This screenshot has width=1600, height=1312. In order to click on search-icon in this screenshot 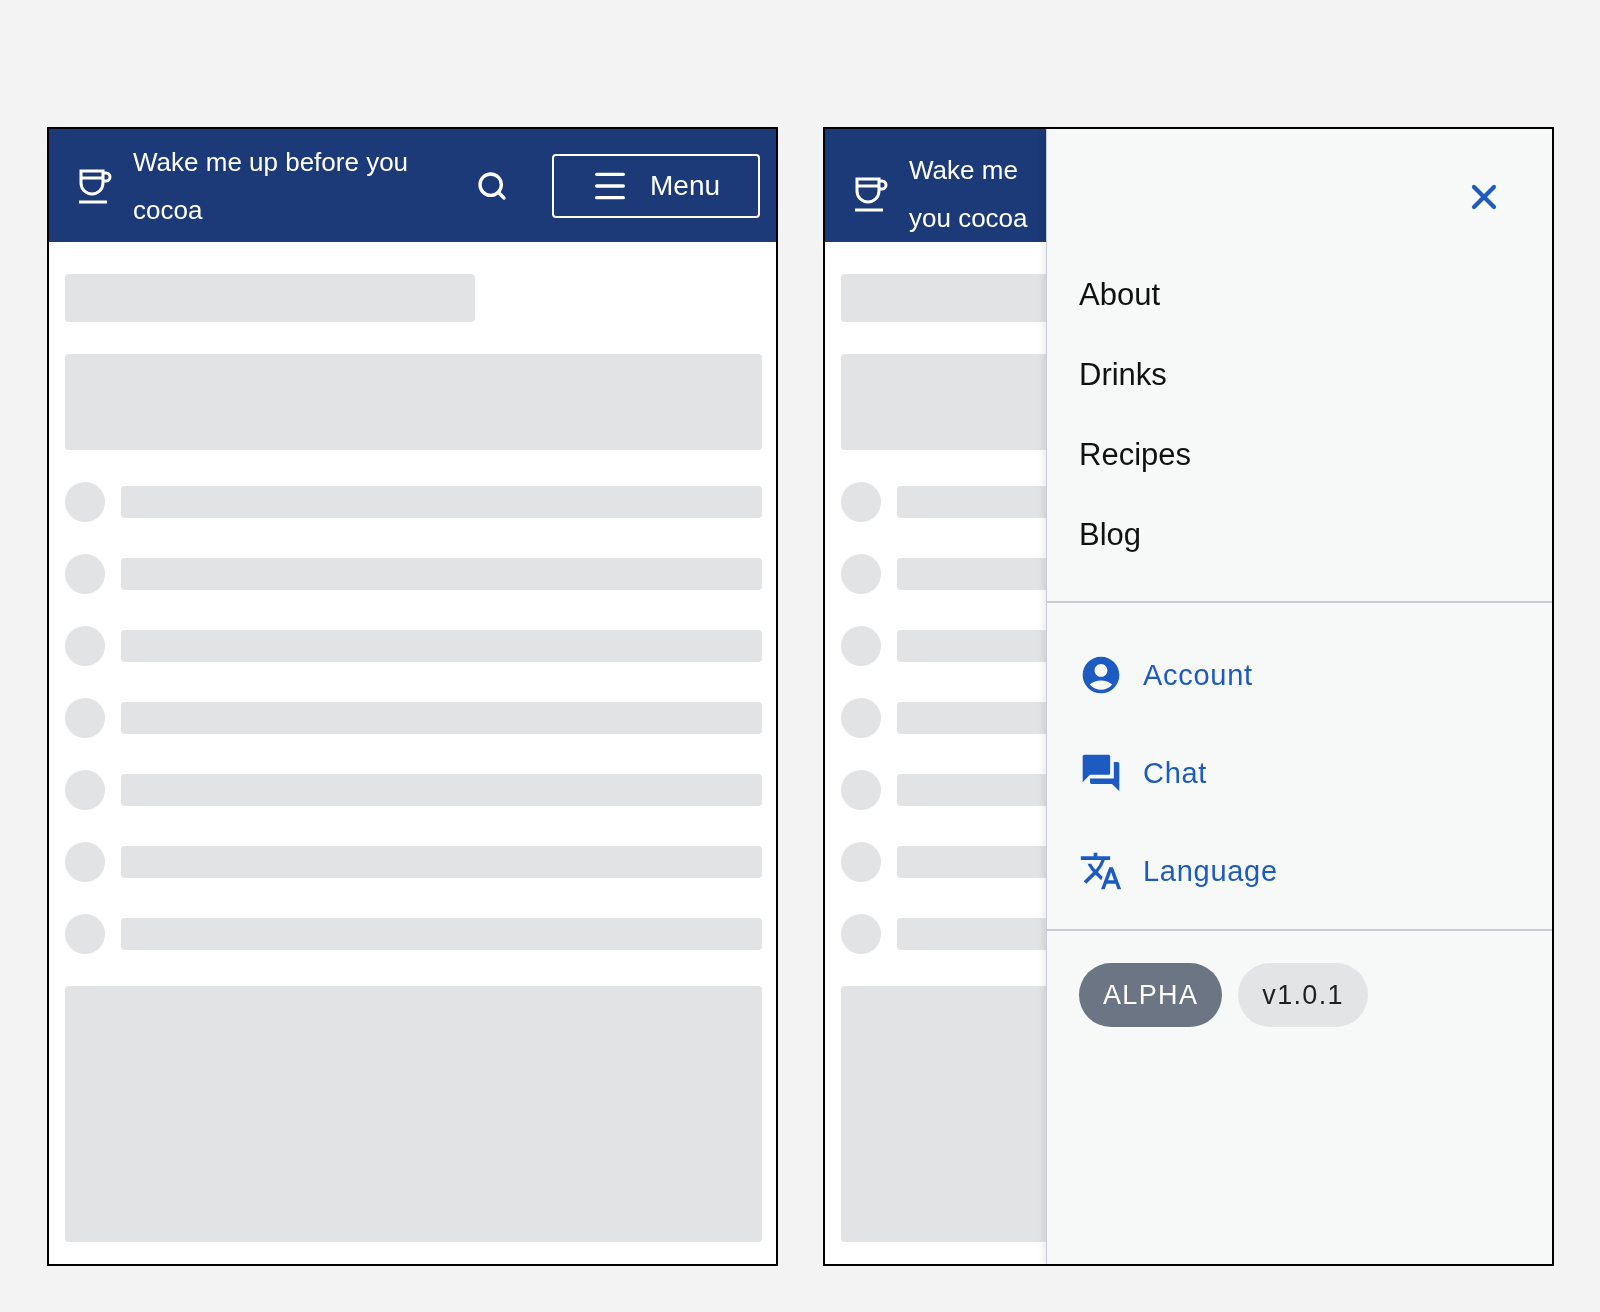, I will do `click(492, 185)`.